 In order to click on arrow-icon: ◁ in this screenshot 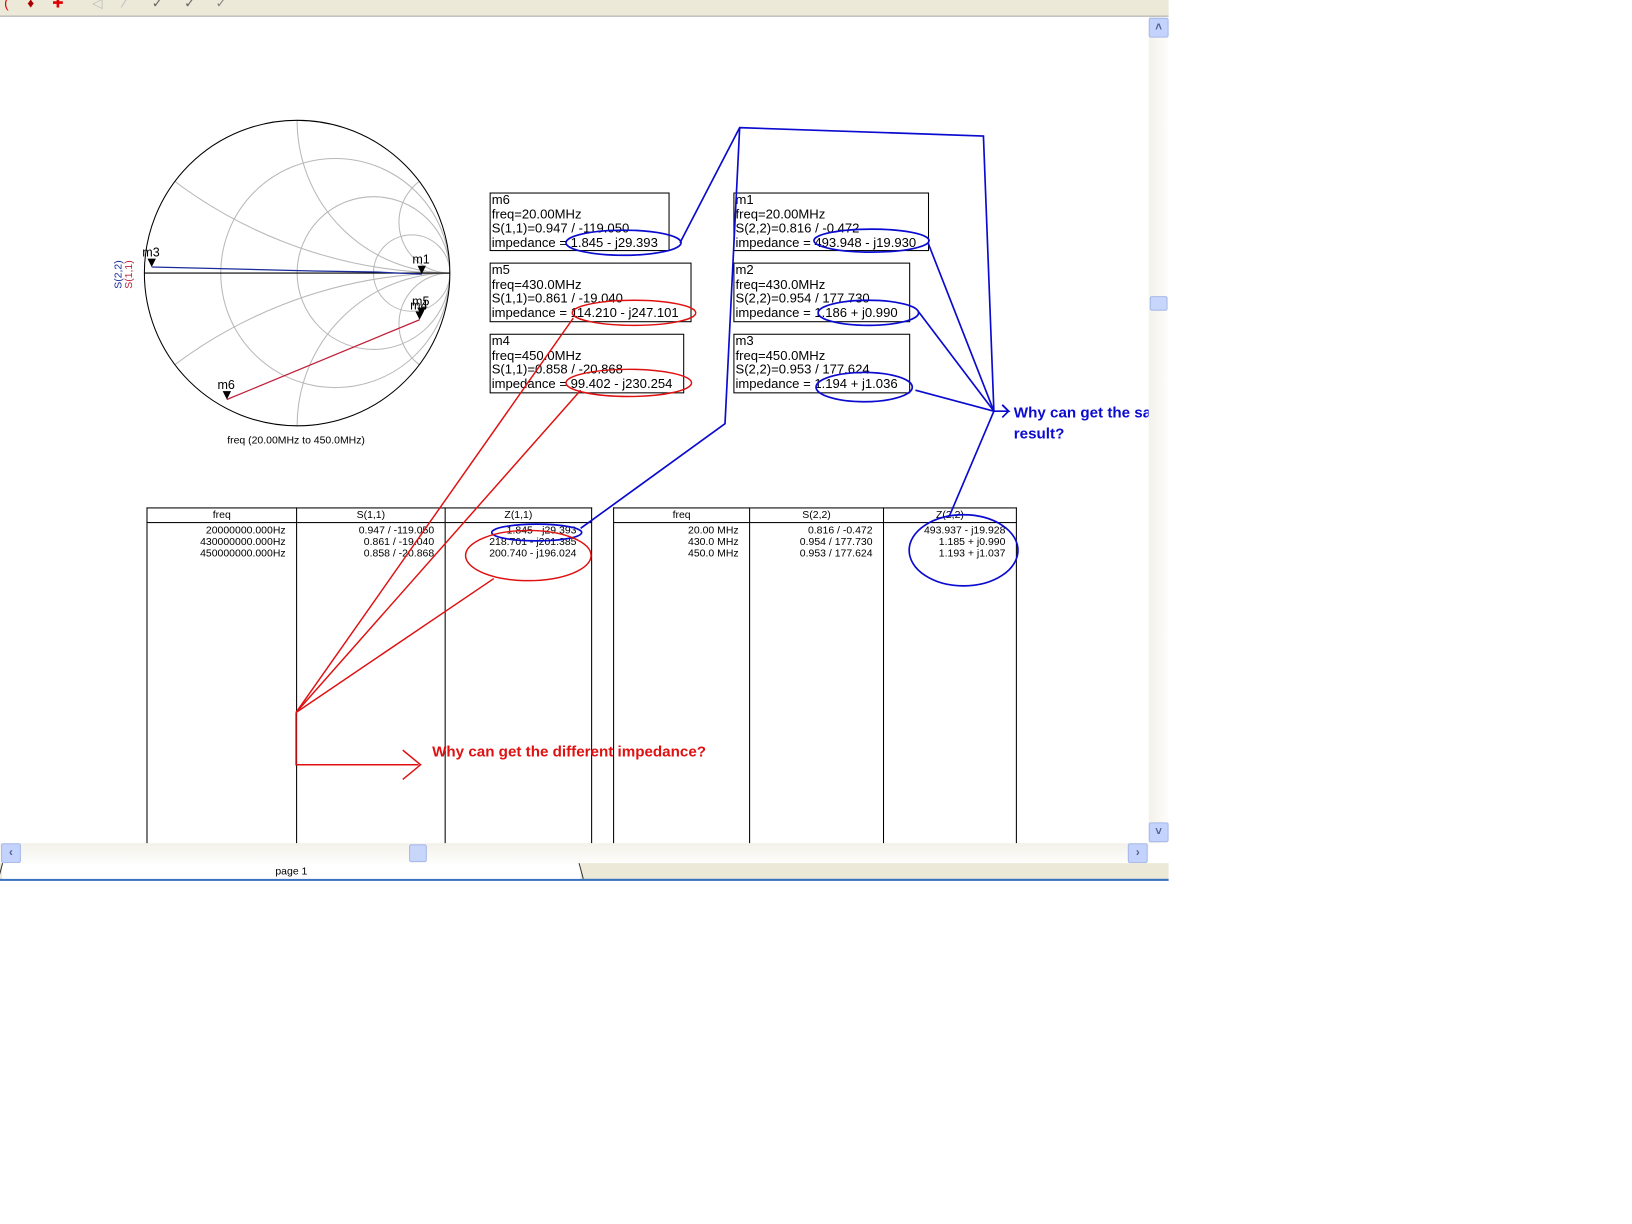, I will do `click(97, 5)`.